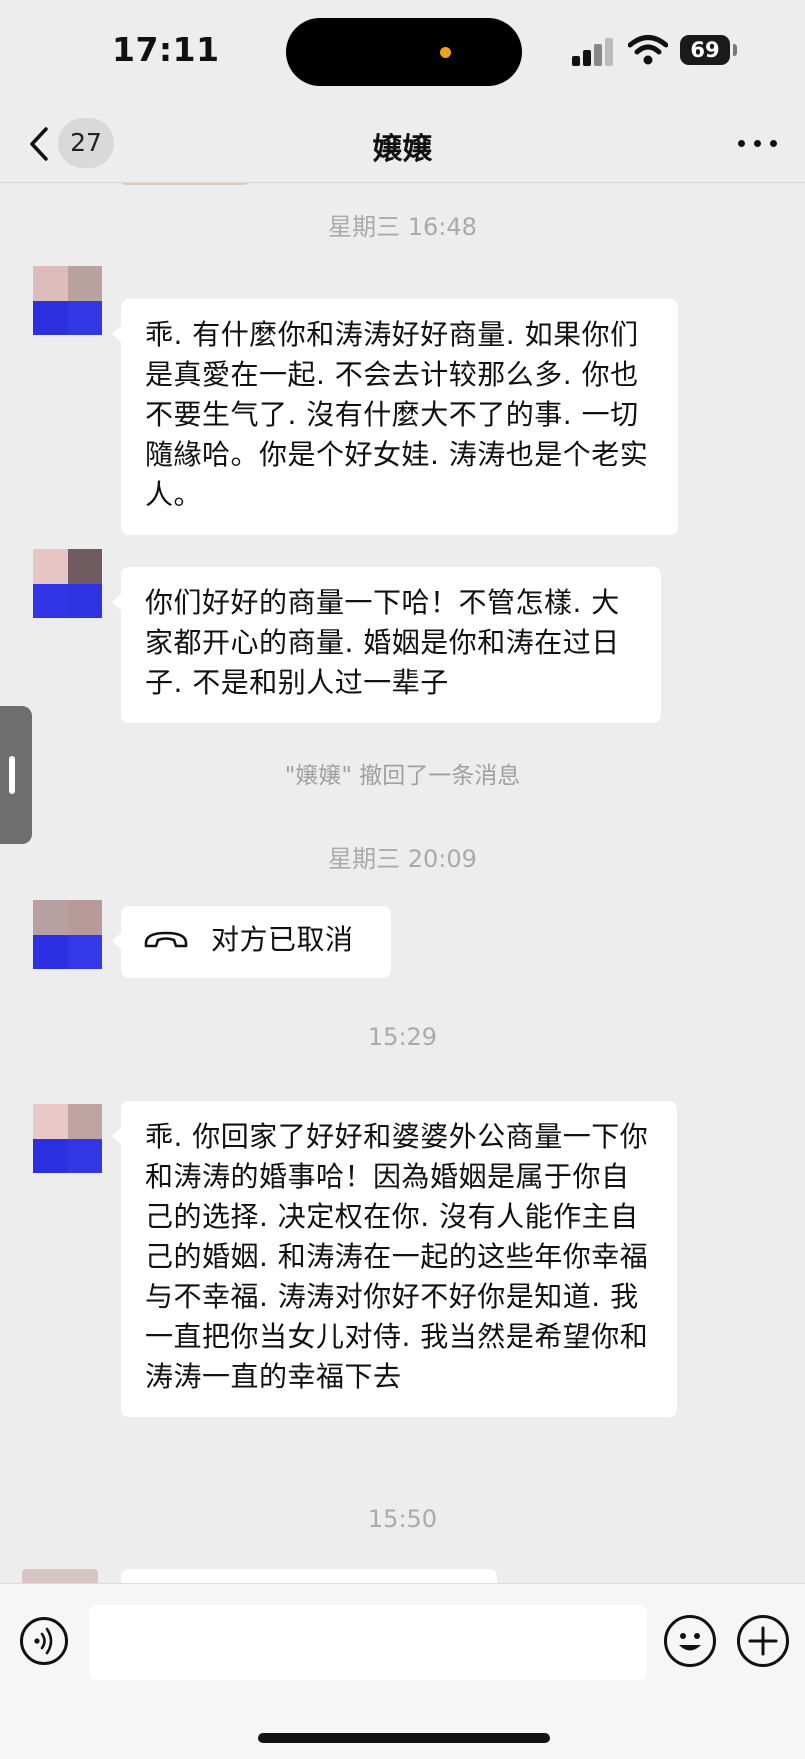  Describe the element at coordinates (690, 1641) in the screenshot. I see `emoji-icon` at that location.